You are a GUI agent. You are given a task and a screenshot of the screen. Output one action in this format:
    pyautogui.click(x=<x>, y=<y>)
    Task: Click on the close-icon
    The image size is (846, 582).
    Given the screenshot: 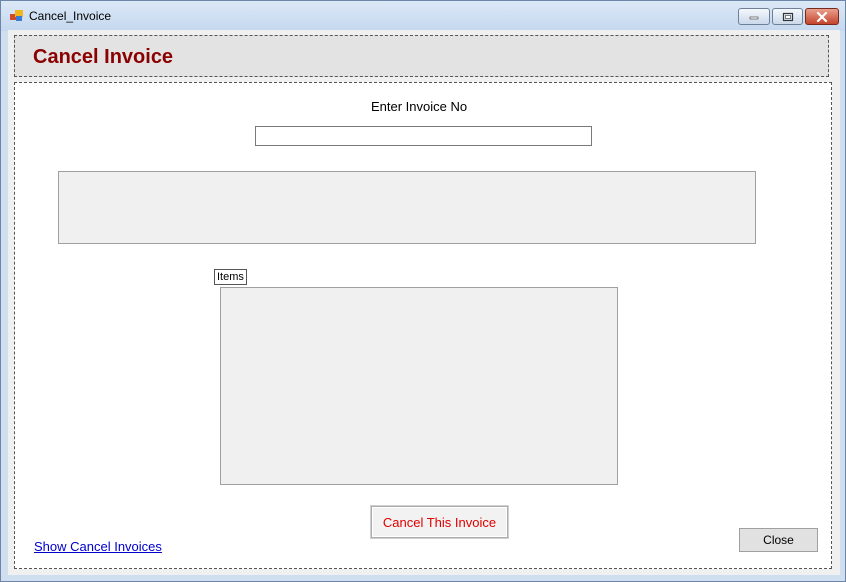 What is the action you would take?
    pyautogui.click(x=822, y=16)
    